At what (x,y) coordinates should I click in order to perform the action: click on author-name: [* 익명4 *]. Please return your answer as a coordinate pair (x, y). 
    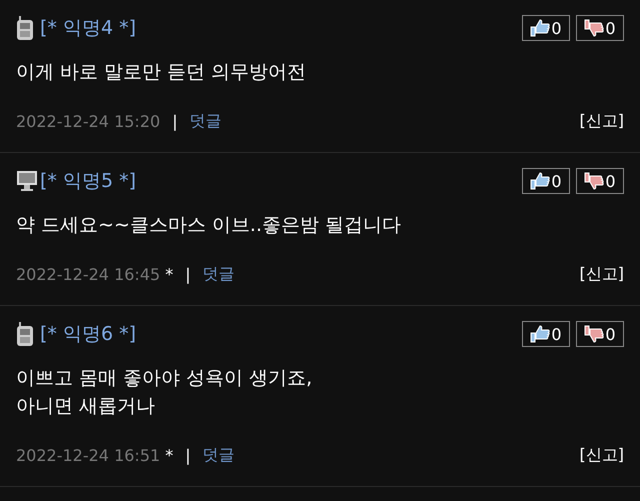
    Looking at the image, I should click on (88, 28).